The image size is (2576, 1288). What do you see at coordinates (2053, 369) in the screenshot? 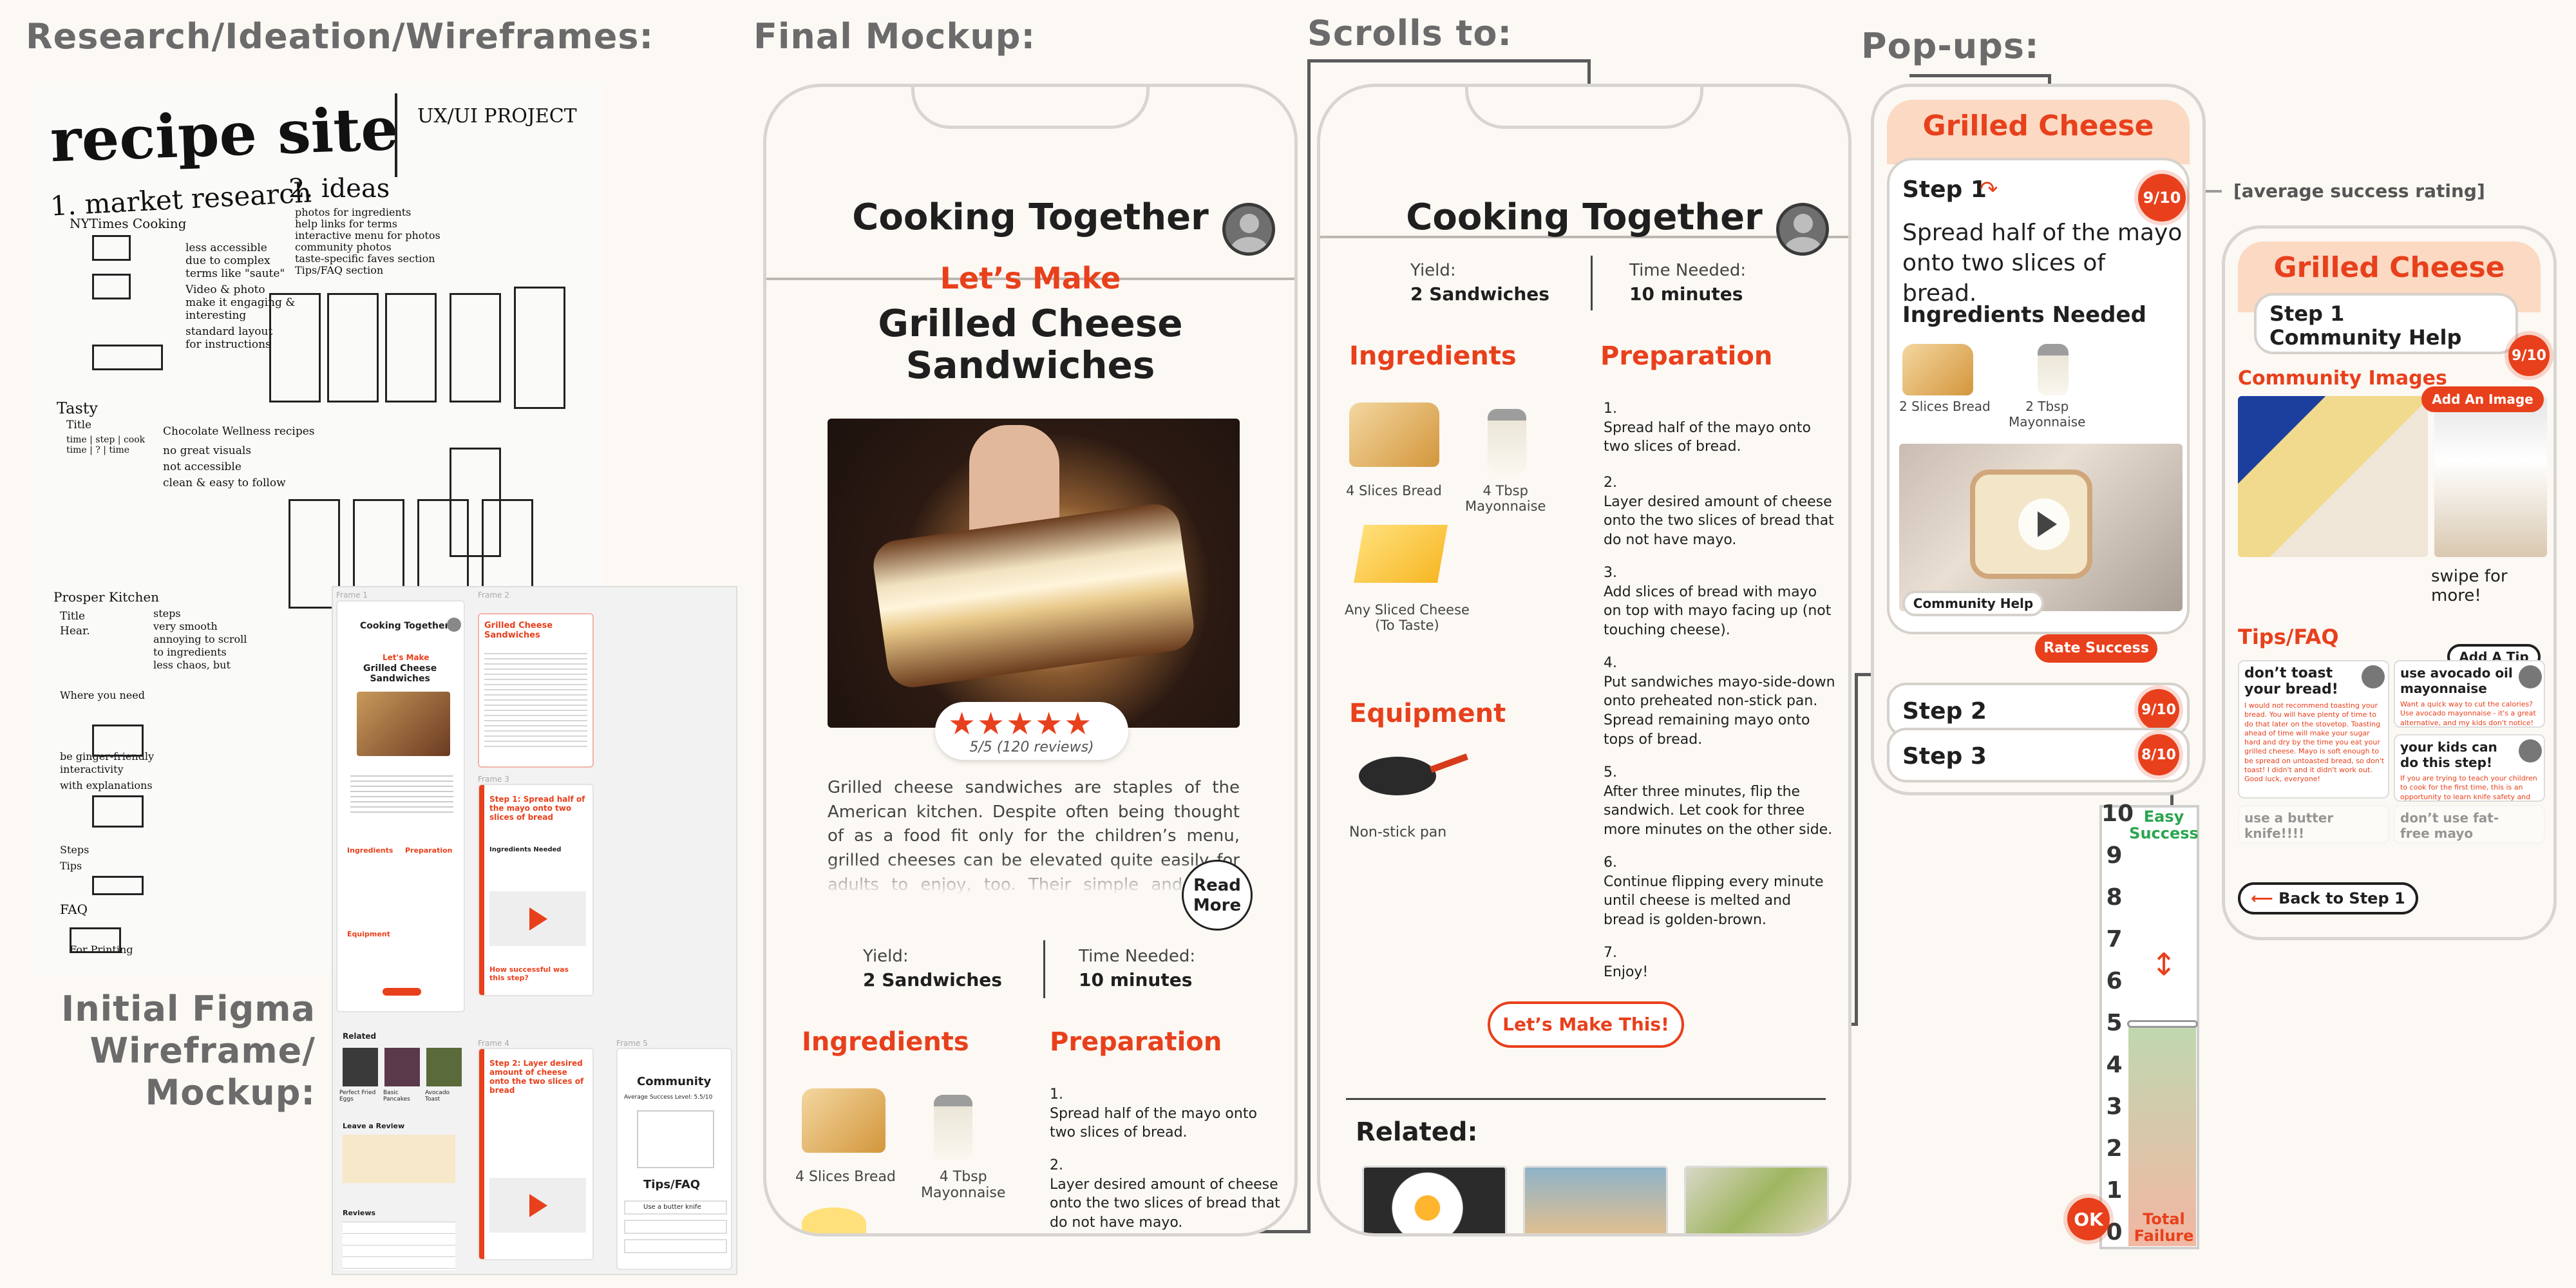
I see `mayo-icon` at bounding box center [2053, 369].